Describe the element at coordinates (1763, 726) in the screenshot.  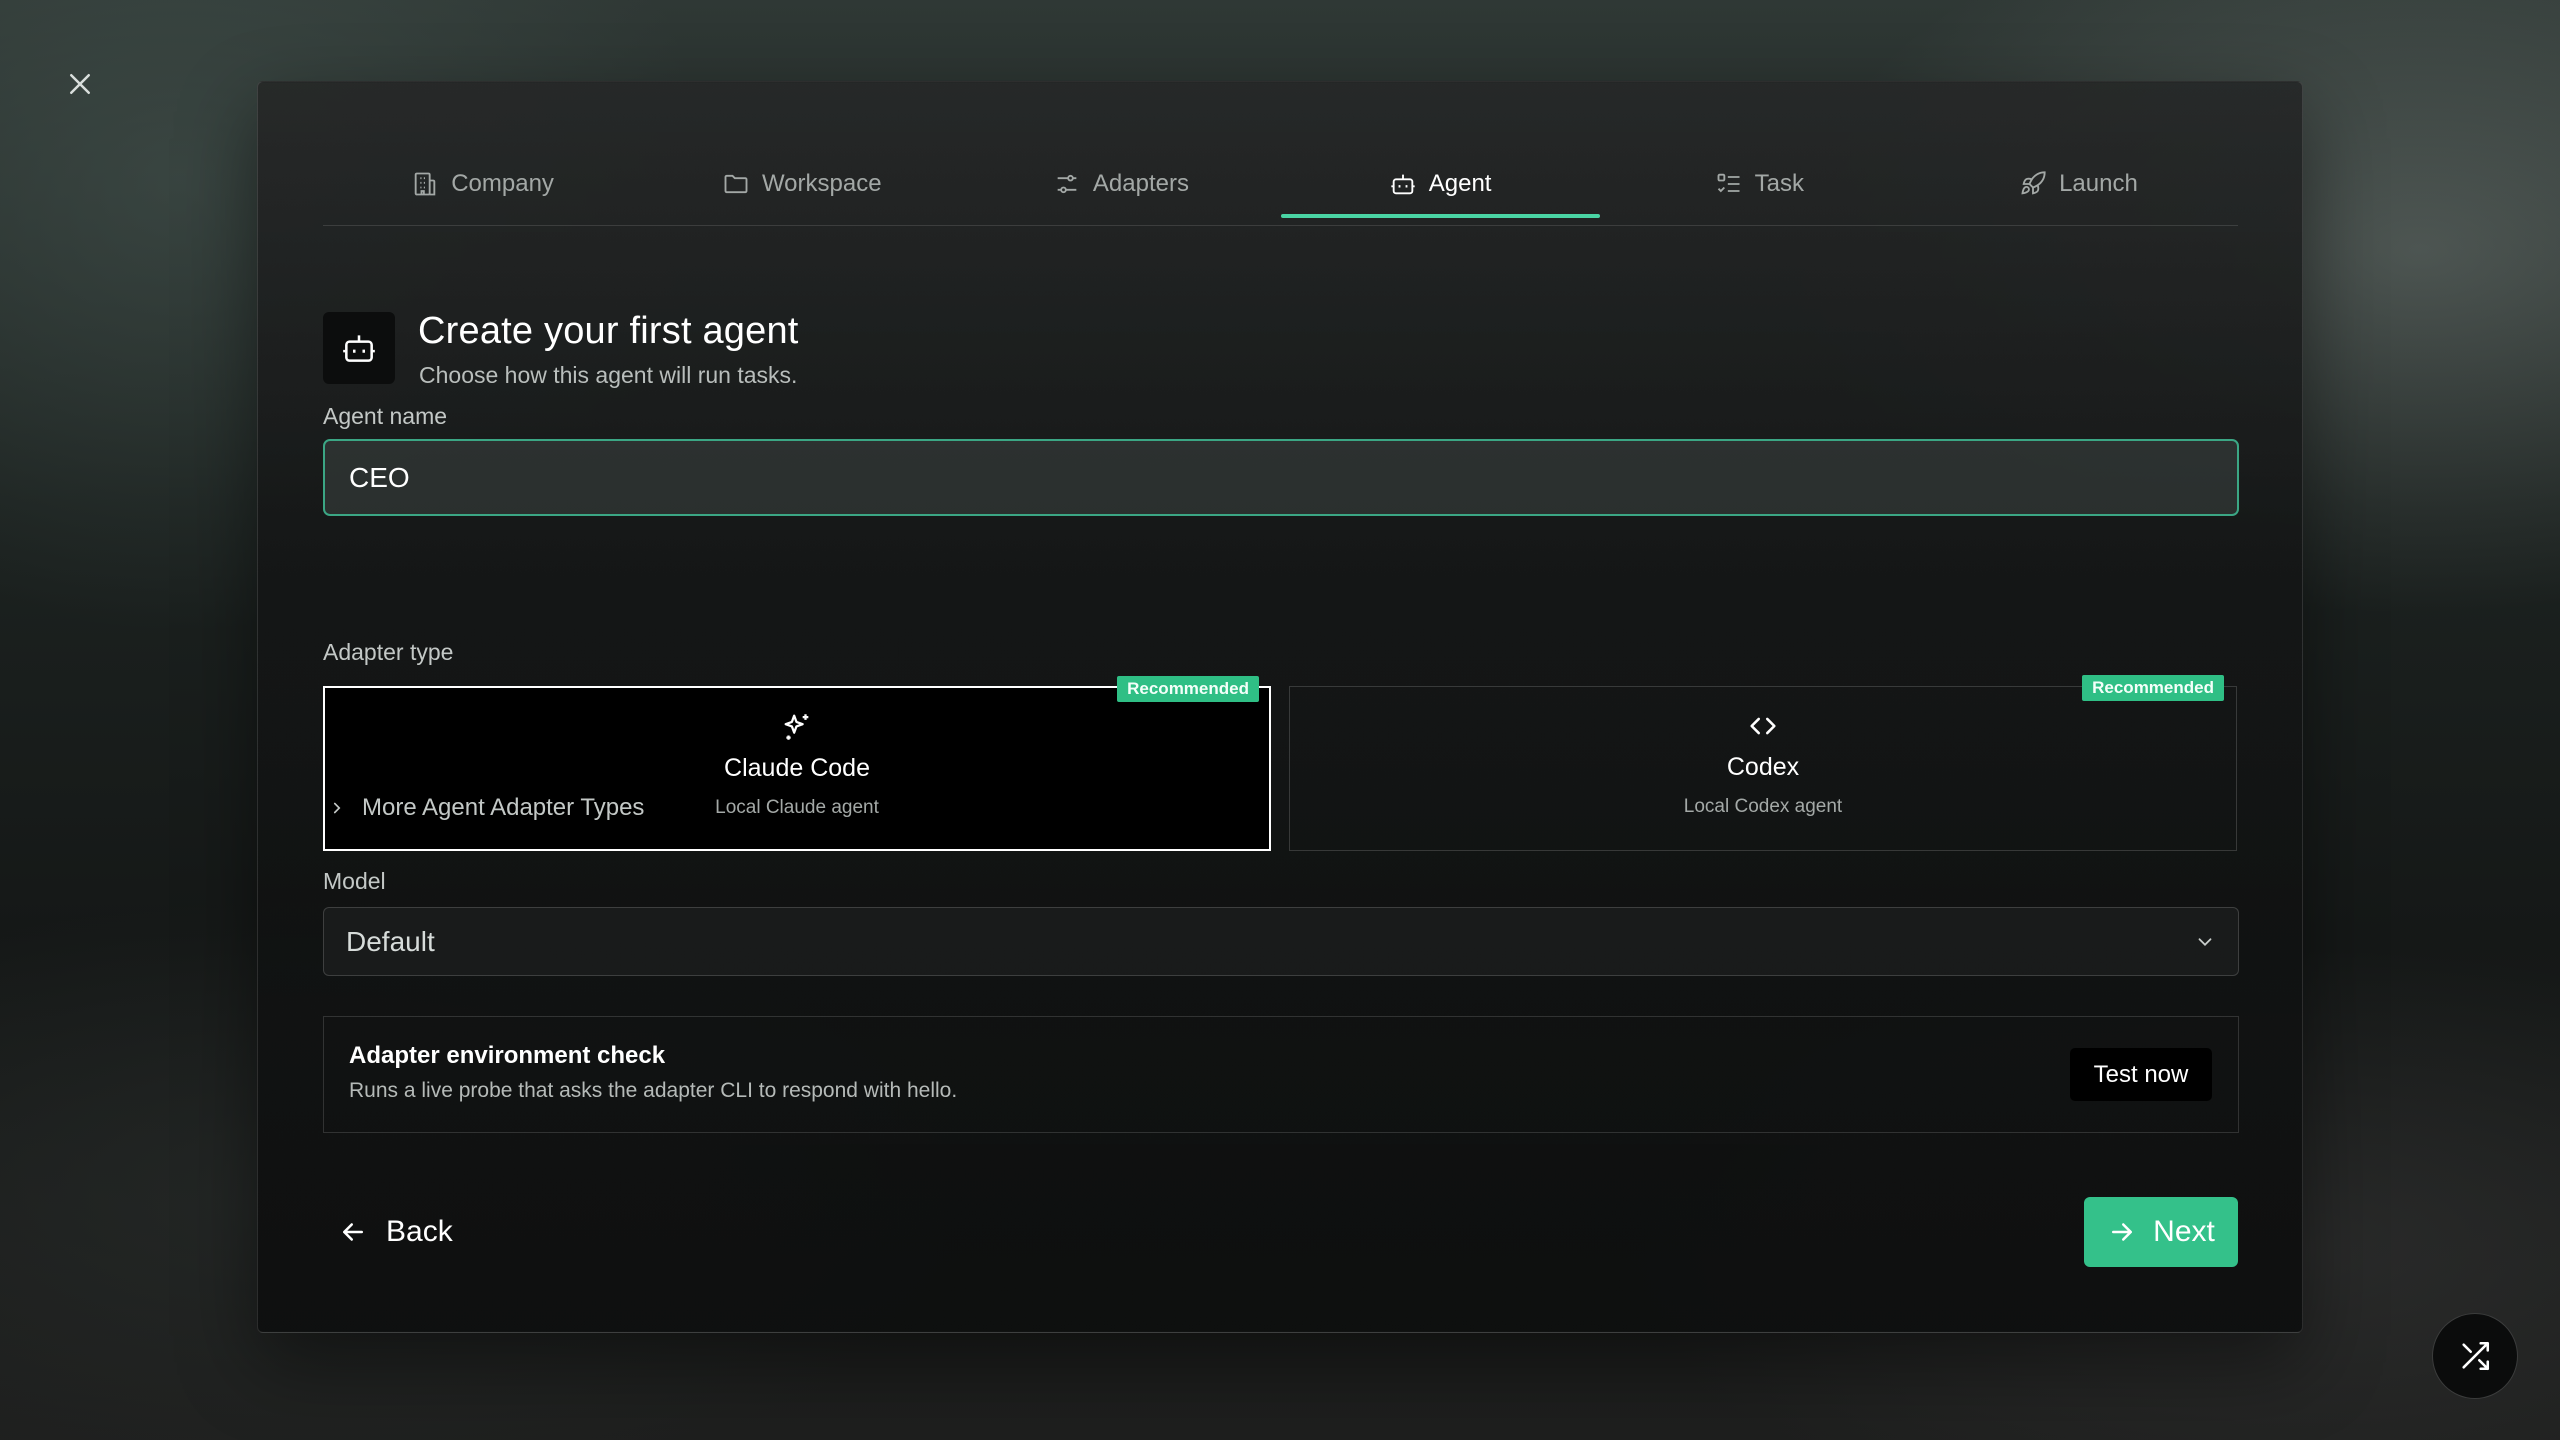
I see `code-icon` at that location.